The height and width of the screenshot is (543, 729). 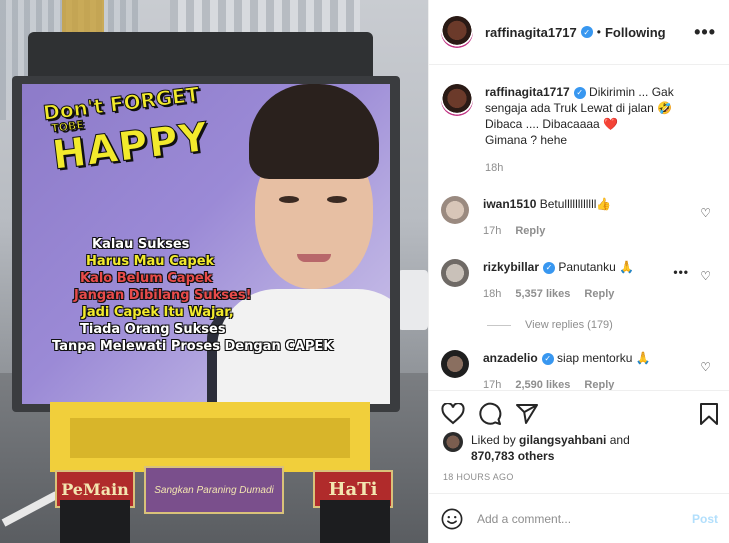 What do you see at coordinates (631, 92) in the screenshot?
I see `caption-line: Dikirimin ... Gak` at bounding box center [631, 92].